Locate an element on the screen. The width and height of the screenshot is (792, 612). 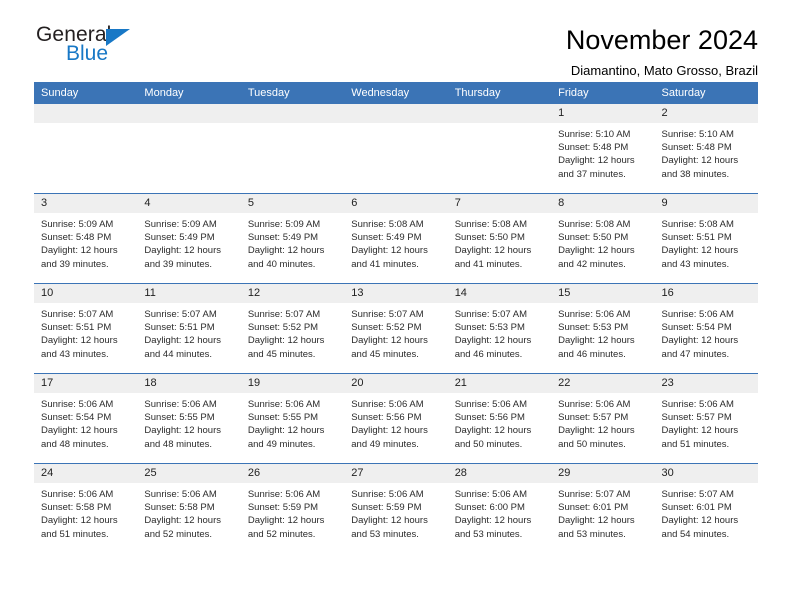
sunrise-time: Sunrise: 5:08 AM is located at coordinates (387, 224).